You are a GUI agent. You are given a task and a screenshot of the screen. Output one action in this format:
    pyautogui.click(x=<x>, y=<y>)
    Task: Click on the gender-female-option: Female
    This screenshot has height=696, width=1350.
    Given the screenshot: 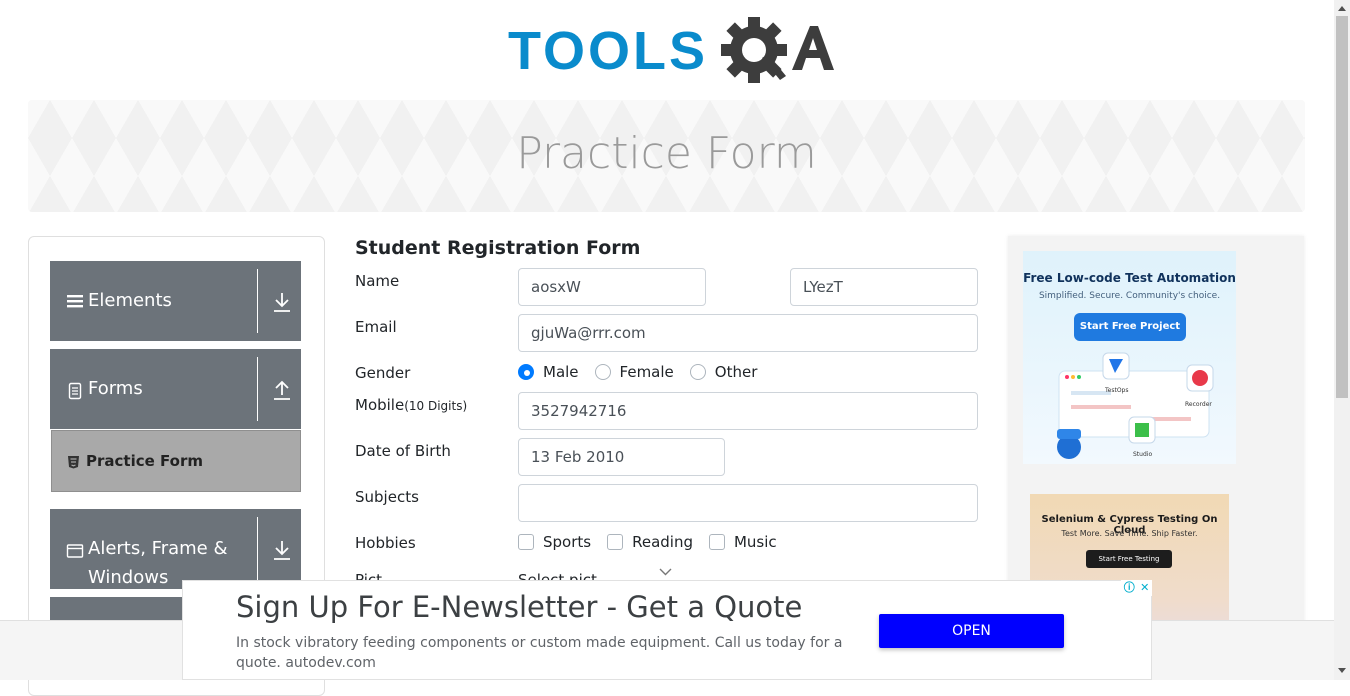 What is the action you would take?
    pyautogui.click(x=634, y=372)
    